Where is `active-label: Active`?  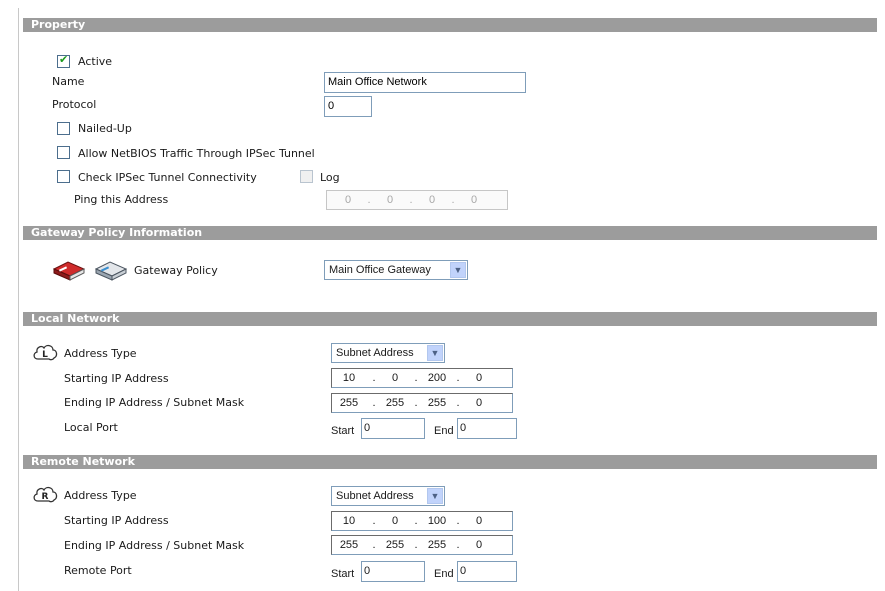 active-label: Active is located at coordinates (95, 61).